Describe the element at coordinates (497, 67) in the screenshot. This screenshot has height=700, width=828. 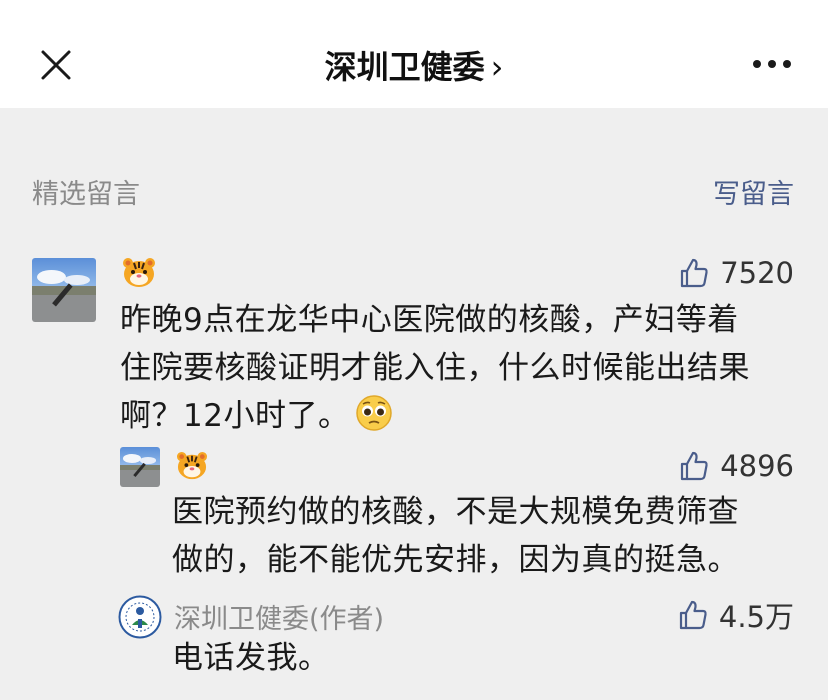
I see `chevron-right-icon: ›` at that location.